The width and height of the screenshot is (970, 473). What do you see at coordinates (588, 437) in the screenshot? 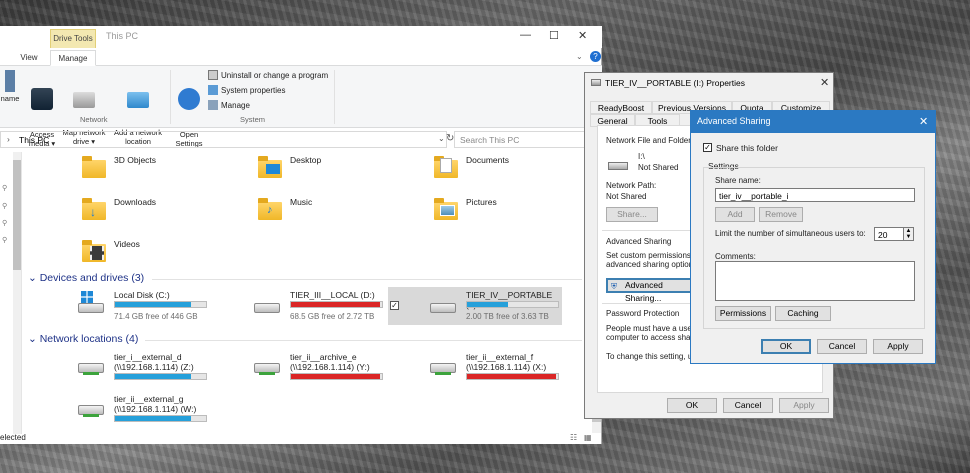
I see `large-icons-view-icon: ▦` at bounding box center [588, 437].